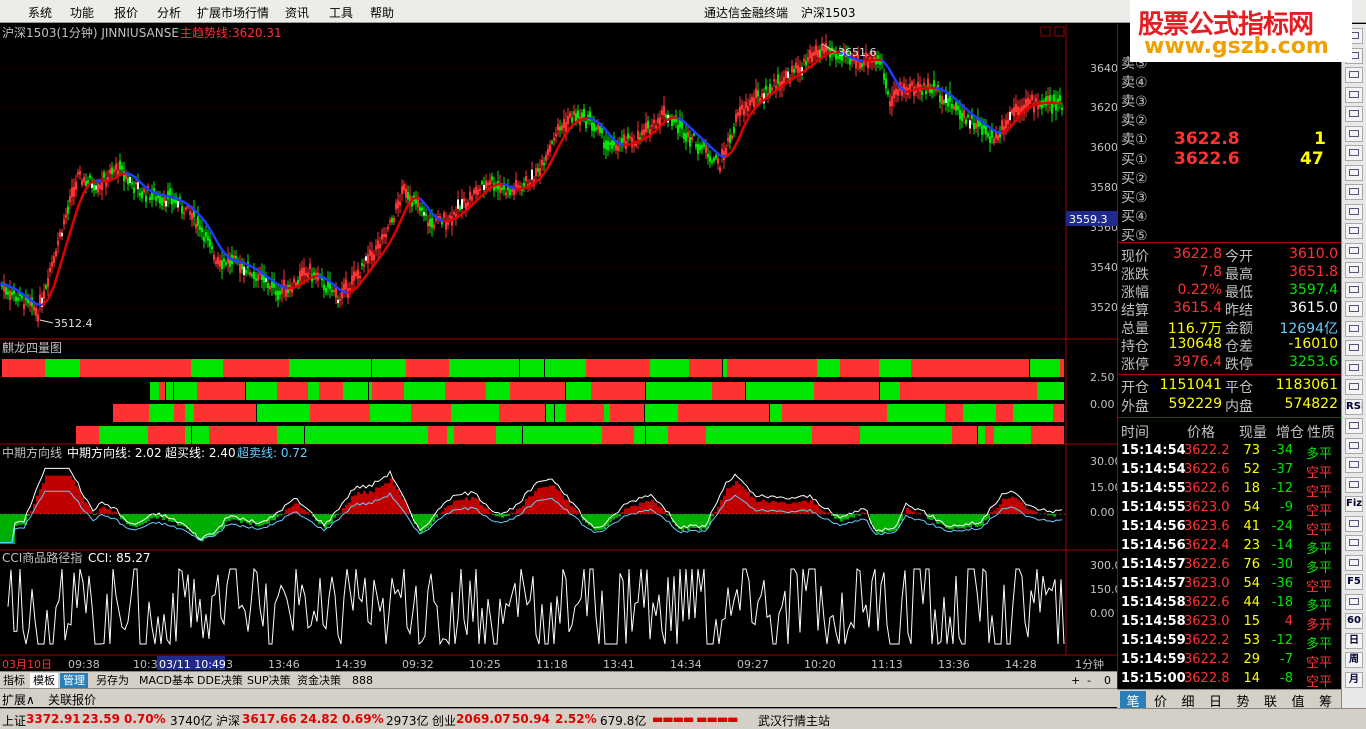 This screenshot has width=1366, height=729. Describe the element at coordinates (1103, 187) in the screenshot. I see `price-tick: 3580` at that location.